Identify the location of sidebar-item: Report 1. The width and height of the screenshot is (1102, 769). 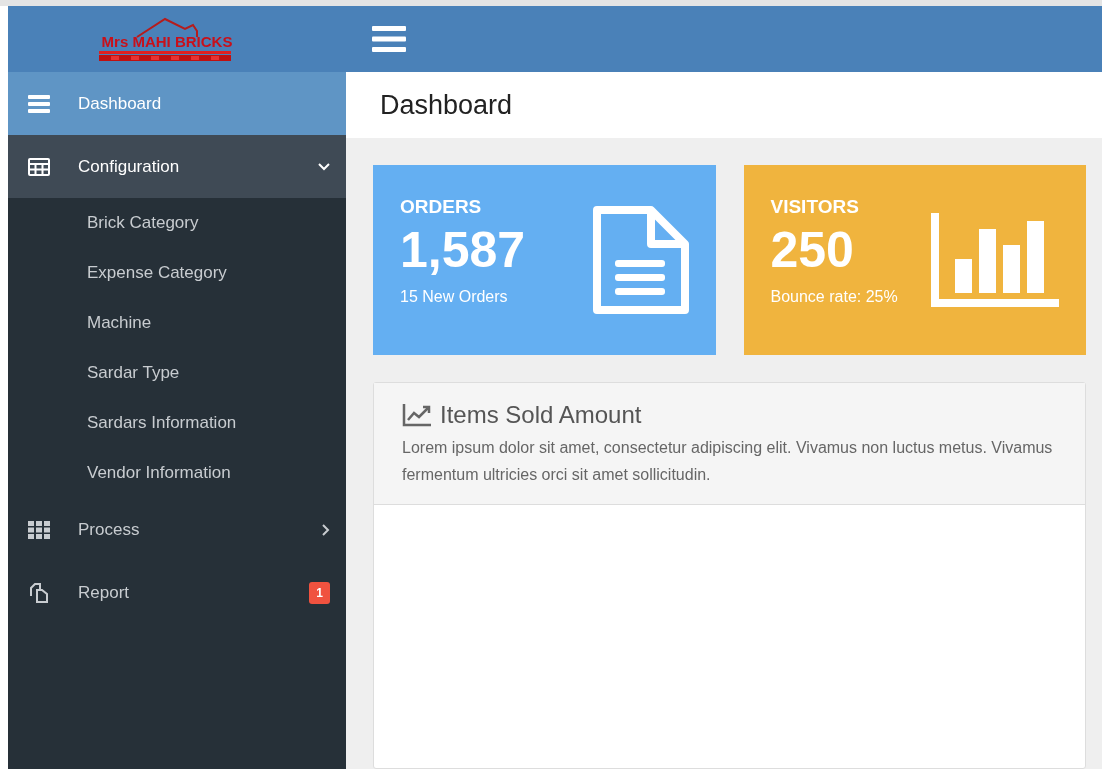
(177, 592).